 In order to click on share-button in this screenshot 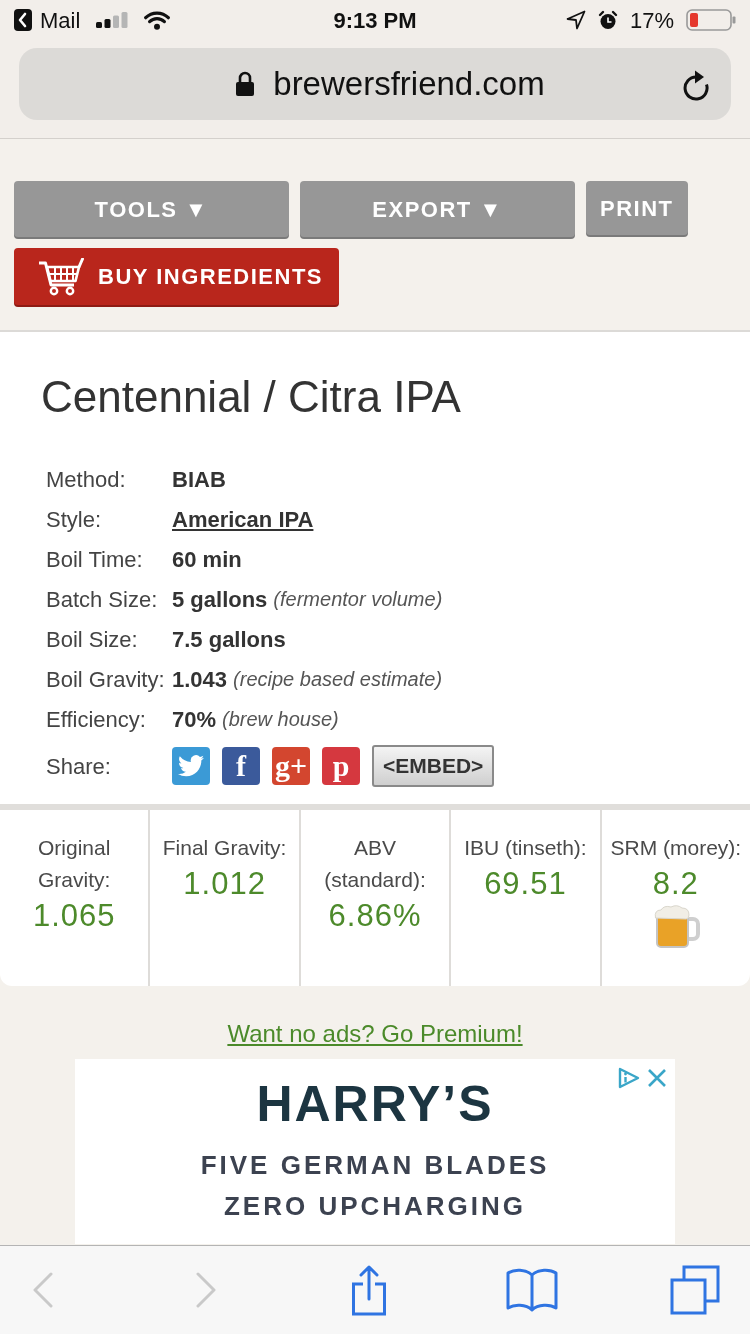, I will do `click(191, 766)`.